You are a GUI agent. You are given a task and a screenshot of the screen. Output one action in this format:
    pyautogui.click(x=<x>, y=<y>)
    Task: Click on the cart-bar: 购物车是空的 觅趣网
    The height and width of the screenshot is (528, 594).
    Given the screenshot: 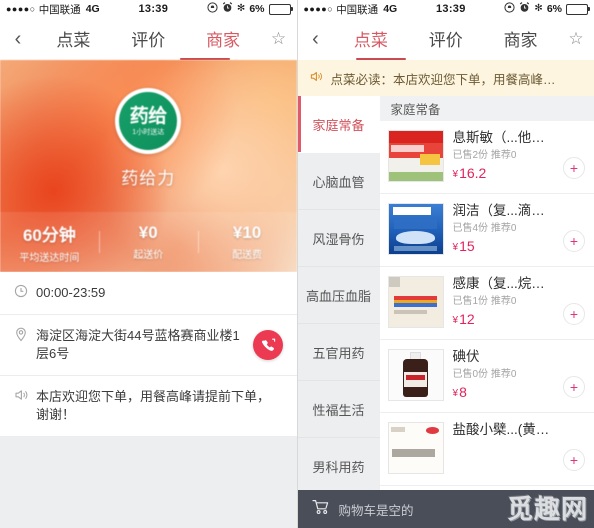 What is the action you would take?
    pyautogui.click(x=445, y=509)
    